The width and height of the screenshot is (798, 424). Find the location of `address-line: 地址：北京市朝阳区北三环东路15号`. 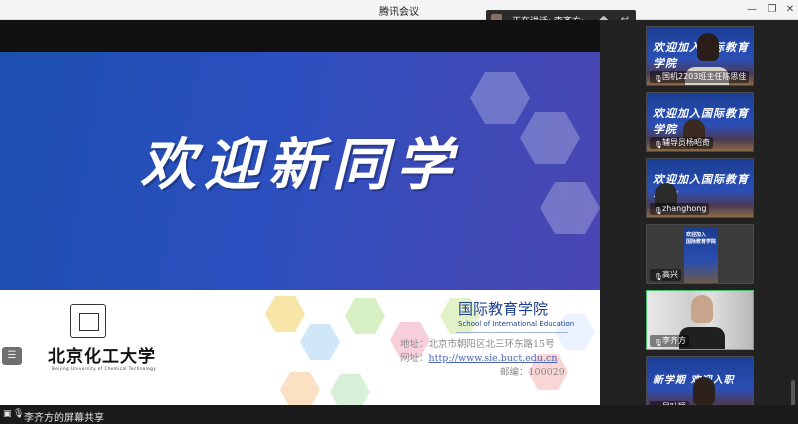

address-line: 地址：北京市朝阳区北三环东路15号 is located at coordinates (477, 344).